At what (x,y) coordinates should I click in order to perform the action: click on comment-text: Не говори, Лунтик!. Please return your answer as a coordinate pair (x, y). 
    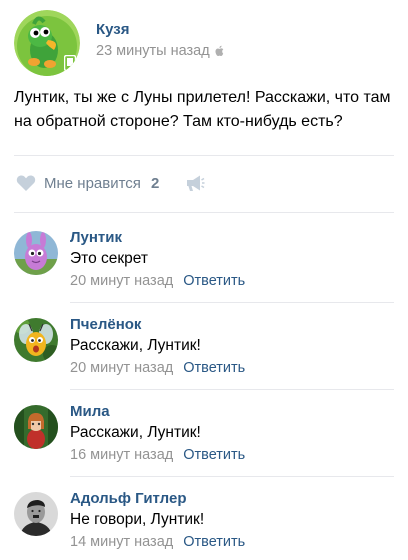
    Looking at the image, I should click on (137, 519).